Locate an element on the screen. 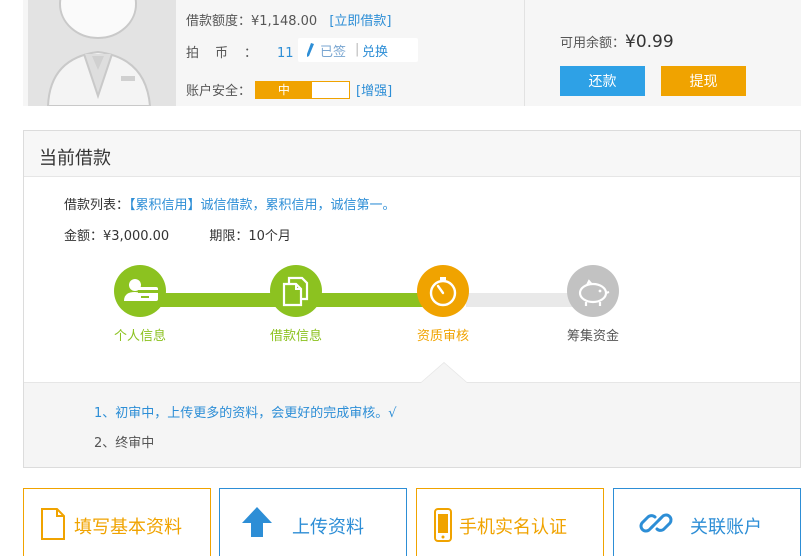 This screenshot has width=807, height=556. exchange-link: 兑换 is located at coordinates (375, 50).